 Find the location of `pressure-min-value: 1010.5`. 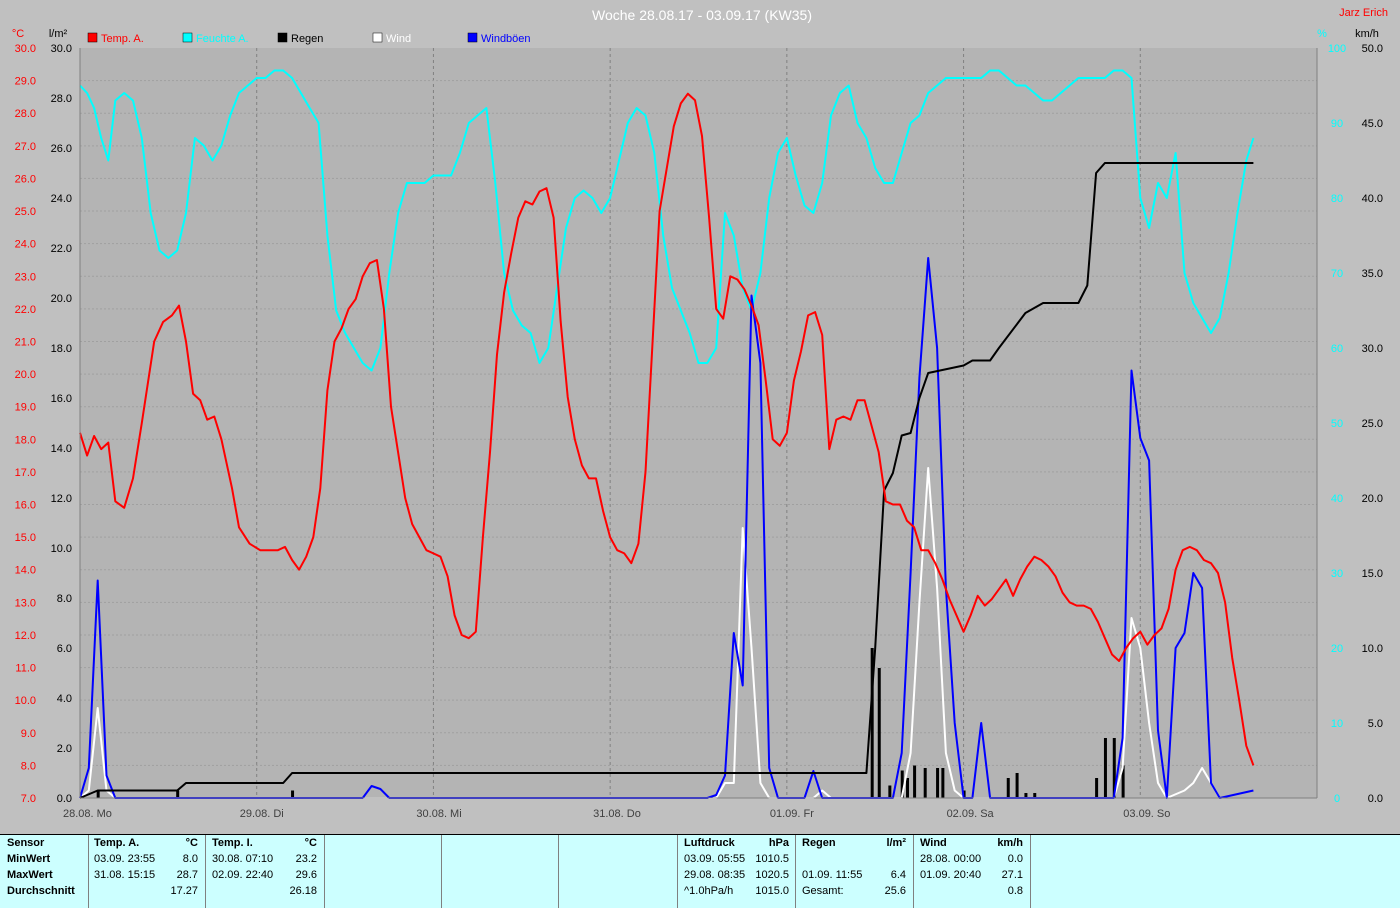

pressure-min-value: 1010.5 is located at coordinates (772, 859).